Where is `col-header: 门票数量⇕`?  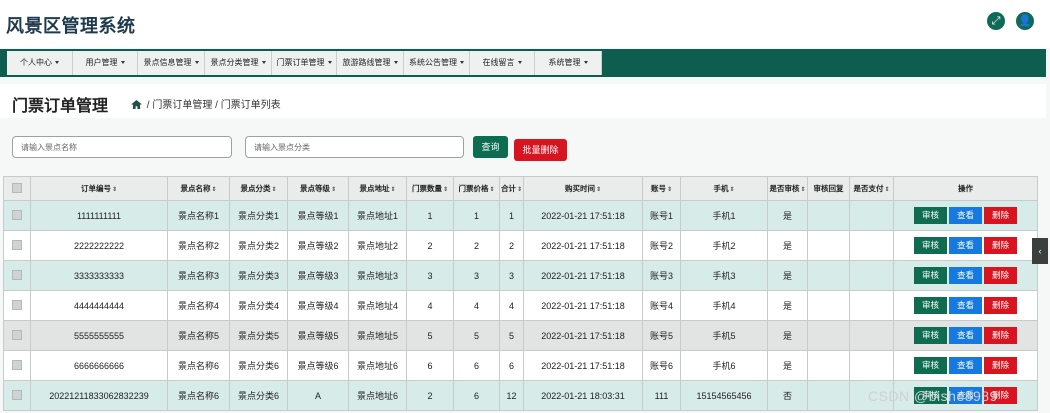 col-header: 门票数量⇕ is located at coordinates (430, 188).